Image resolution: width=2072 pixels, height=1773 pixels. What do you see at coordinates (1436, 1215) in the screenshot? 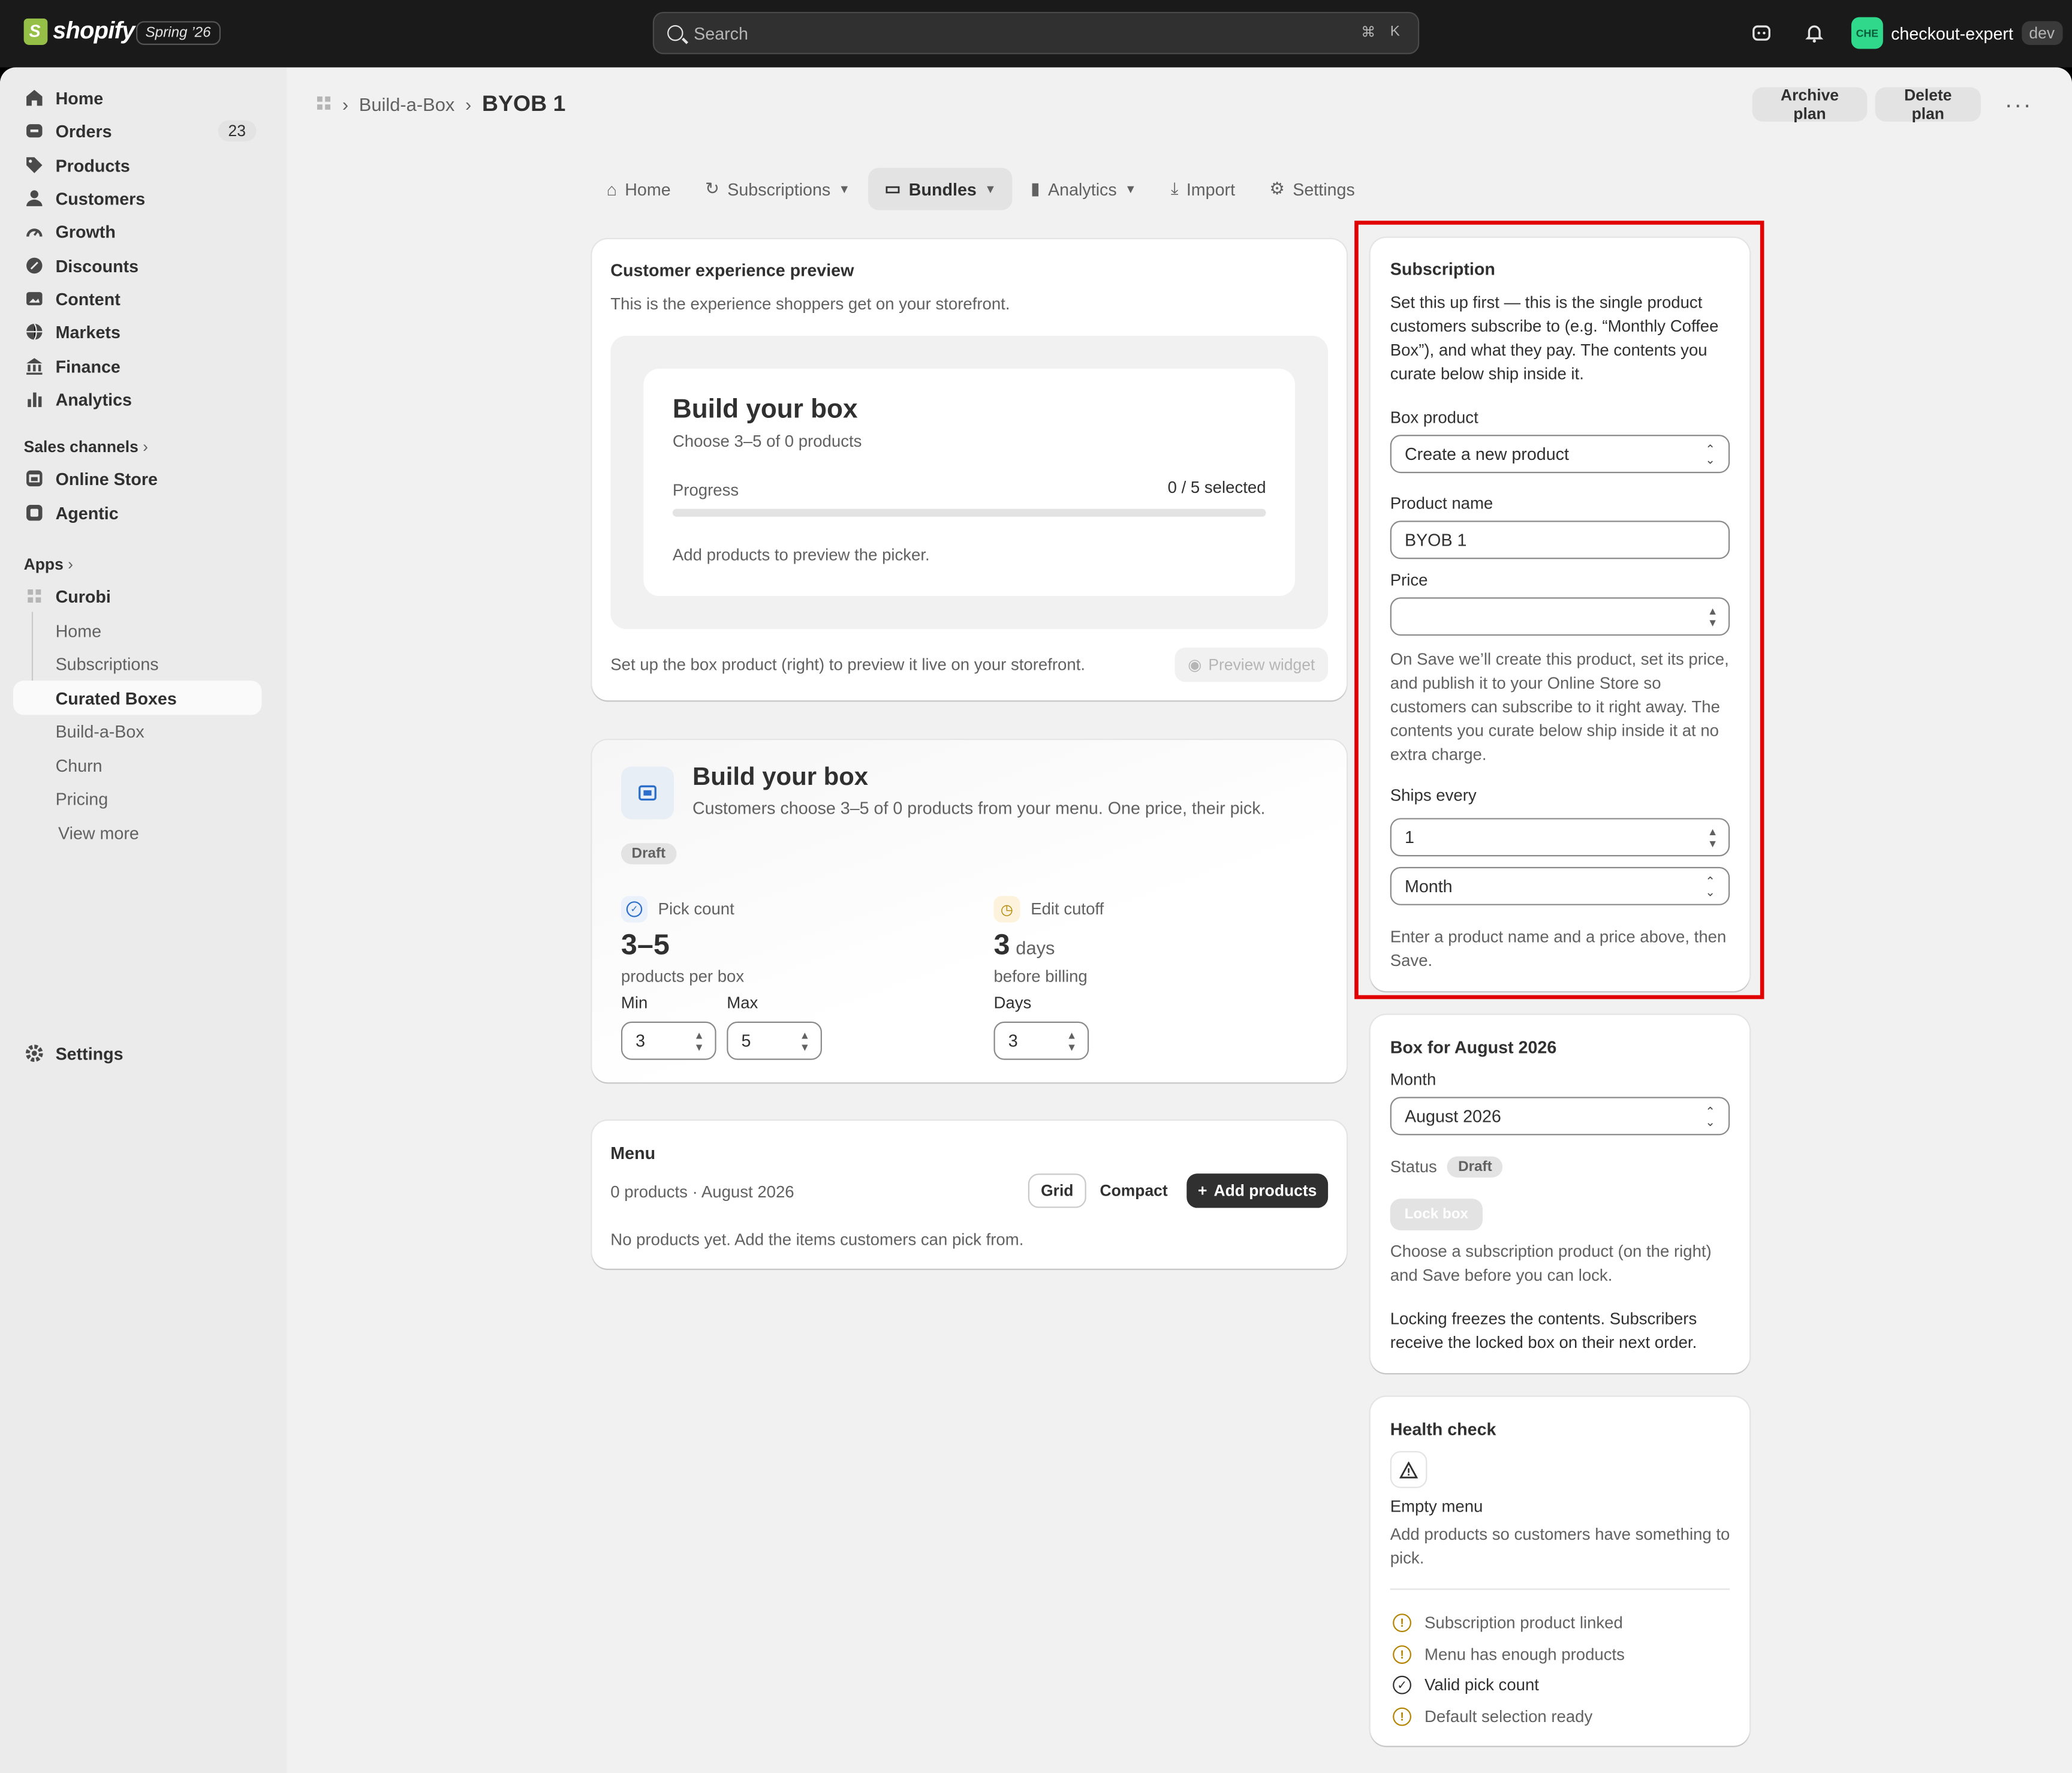
I see `lock-box-button: Lock box` at bounding box center [1436, 1215].